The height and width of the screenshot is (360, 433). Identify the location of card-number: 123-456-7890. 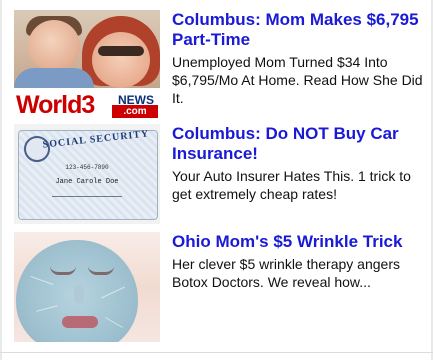
(87, 167).